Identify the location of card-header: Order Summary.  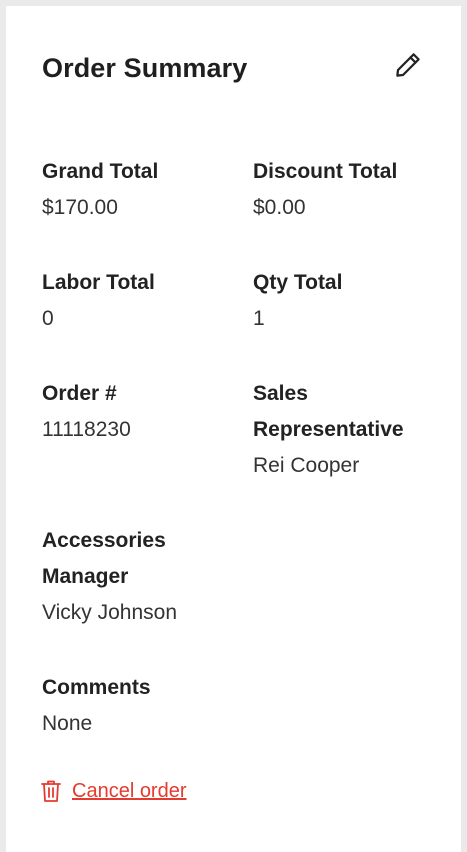
(233, 70).